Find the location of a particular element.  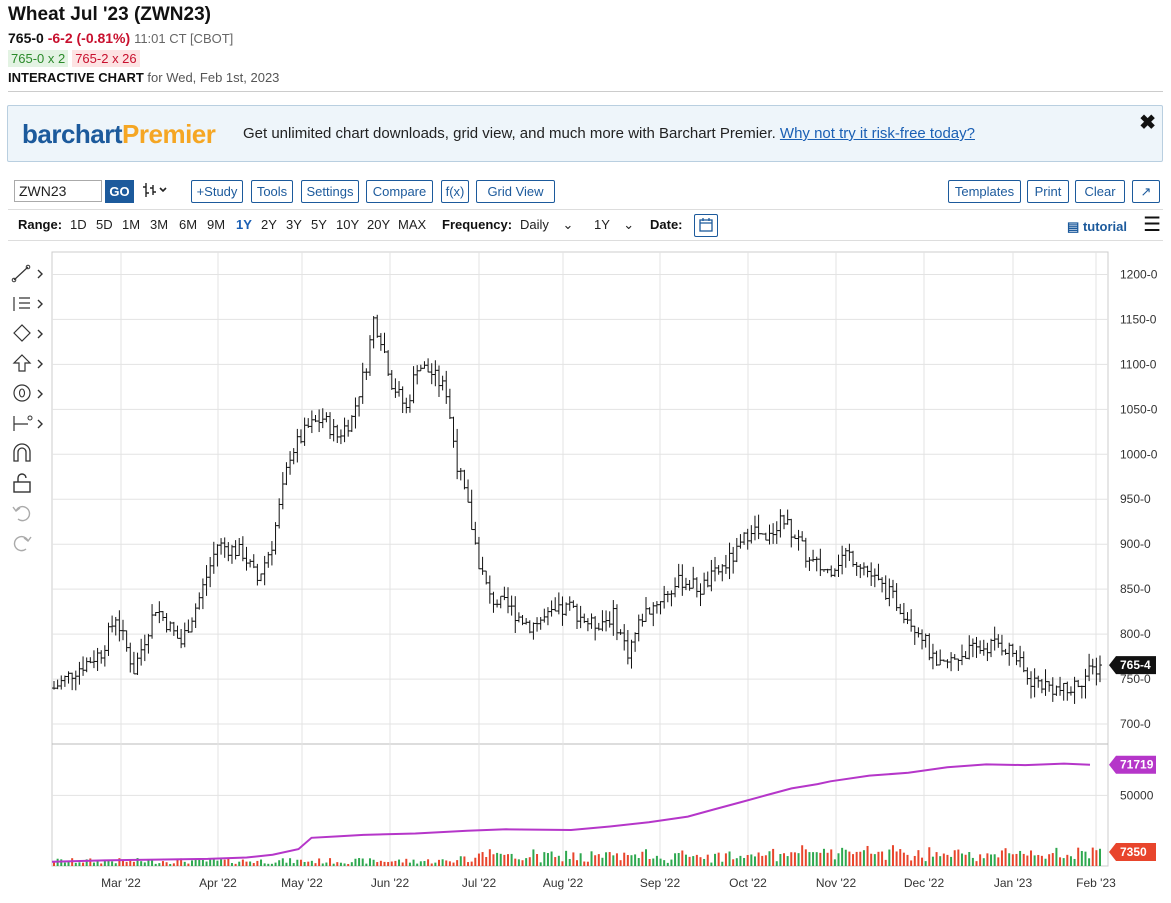

open-interest-label: 71719 is located at coordinates (1137, 765).